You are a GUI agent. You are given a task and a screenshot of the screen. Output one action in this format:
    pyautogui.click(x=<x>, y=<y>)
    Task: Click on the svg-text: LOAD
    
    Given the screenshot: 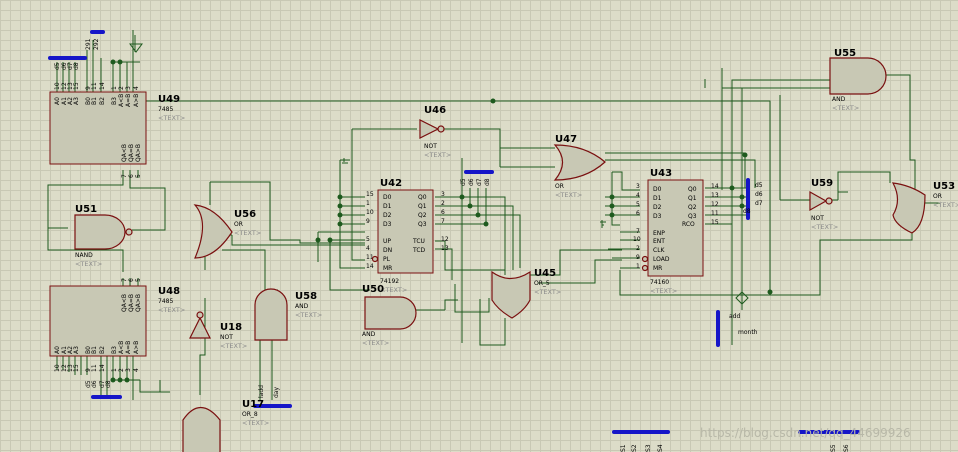 What is the action you would take?
    pyautogui.click(x=661, y=259)
    